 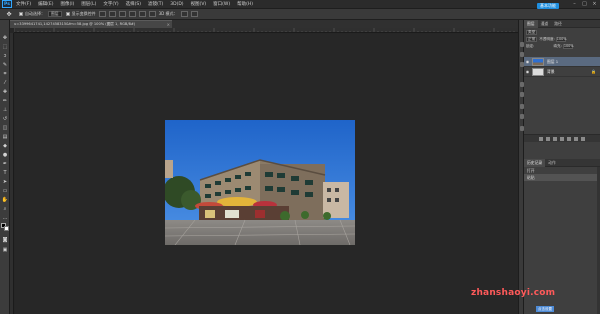 What do you see at coordinates (194, 14) in the screenshot?
I see `roll-3d-icon` at bounding box center [194, 14].